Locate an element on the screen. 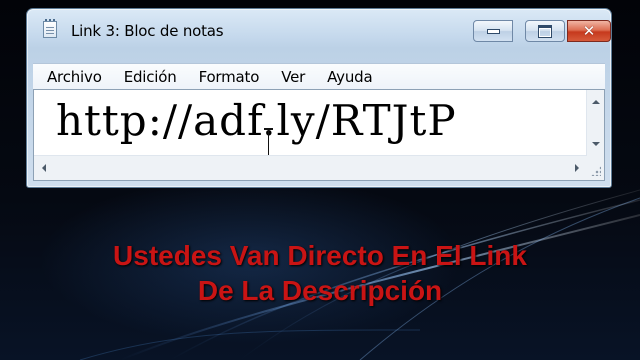 This screenshot has height=360, width=640. close-icon: ✕ is located at coordinates (589, 30).